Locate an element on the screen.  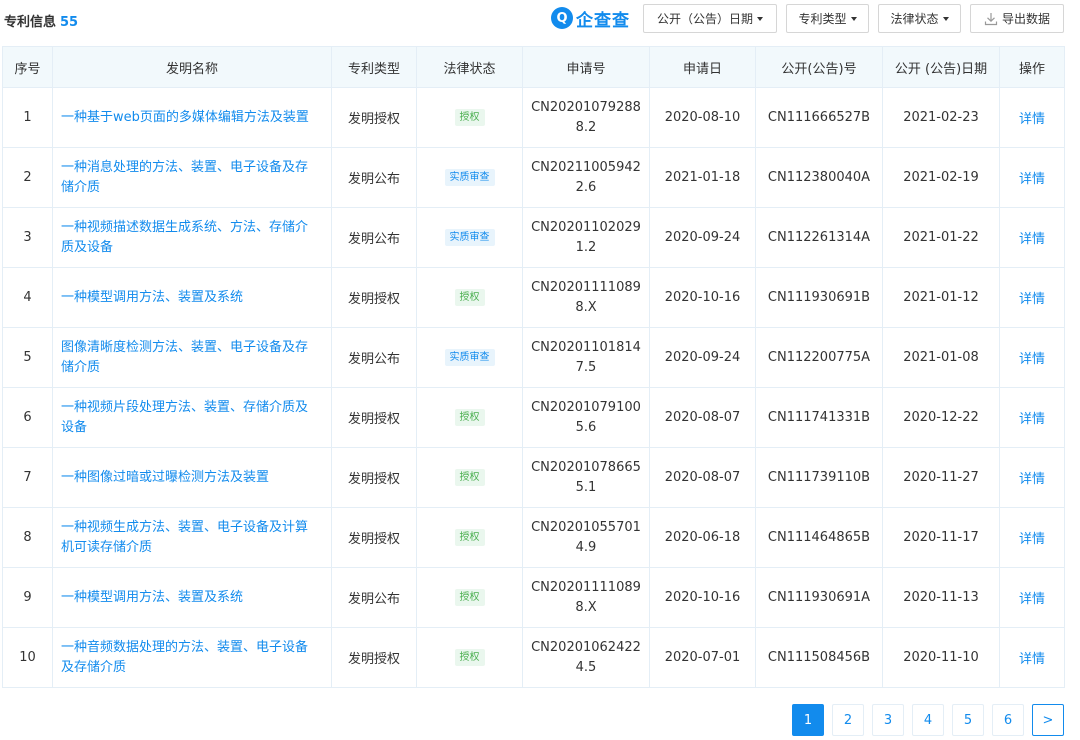
patent-type-filter: 专利类型 is located at coordinates (827, 18).